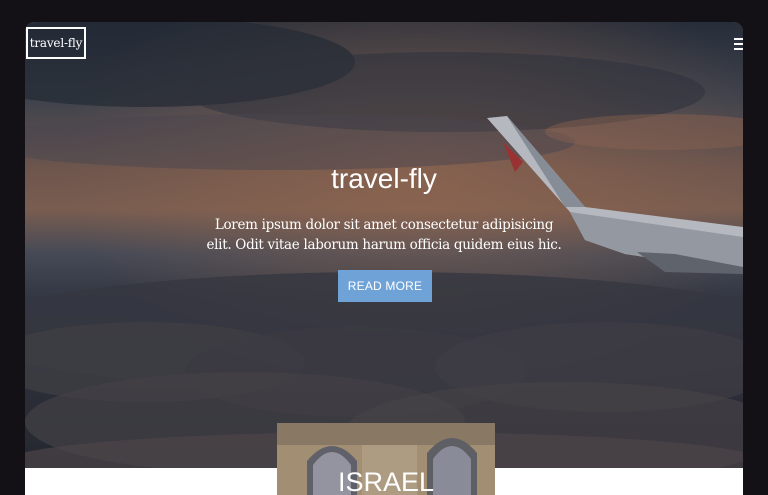 The height and width of the screenshot is (495, 768). Describe the element at coordinates (386, 459) in the screenshot. I see `destination-card-israel: ISRAEL` at that location.